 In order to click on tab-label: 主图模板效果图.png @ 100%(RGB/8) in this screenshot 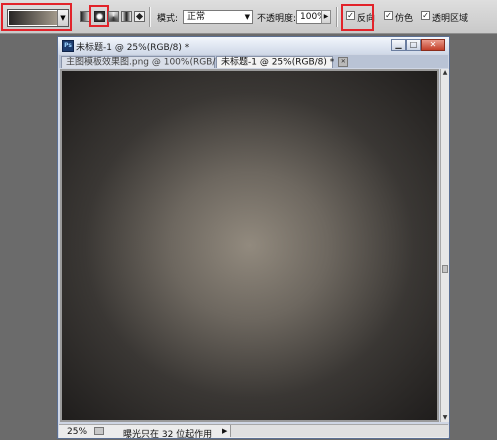, I will do `click(145, 62)`.